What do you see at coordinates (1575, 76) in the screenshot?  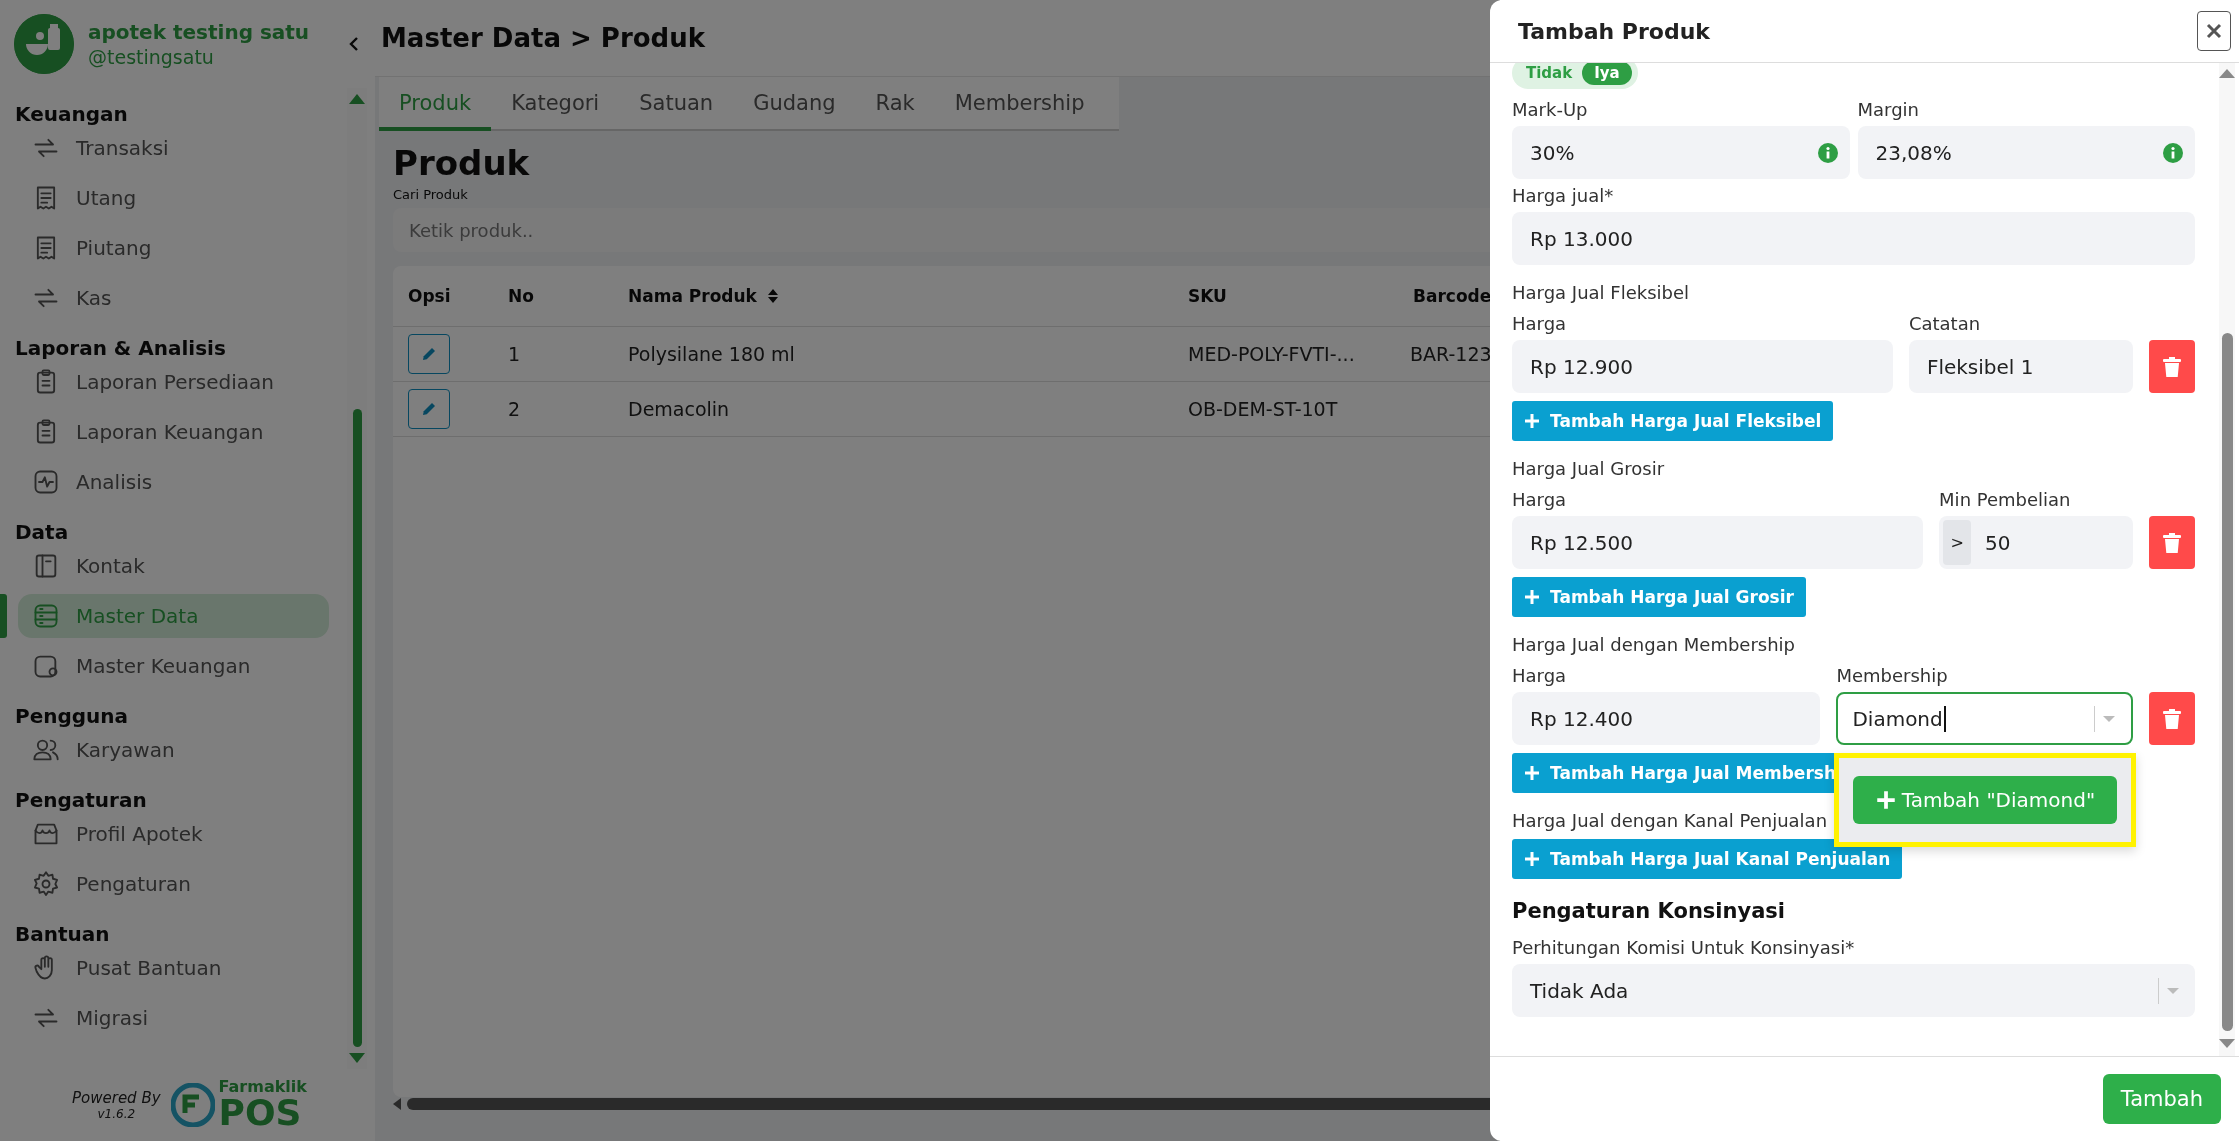 I see `toggle-switch: Tidak Iya` at bounding box center [1575, 76].